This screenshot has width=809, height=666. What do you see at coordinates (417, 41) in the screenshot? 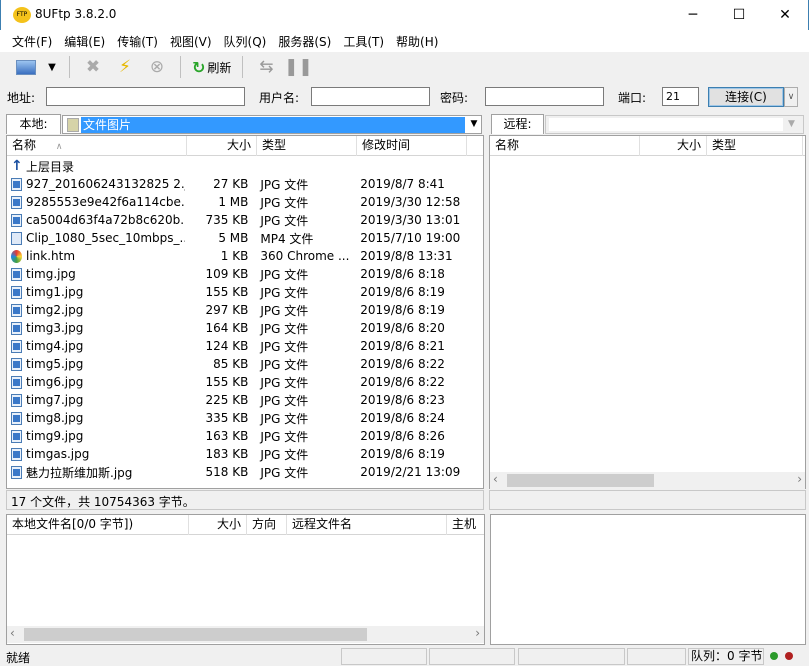
I see `menu-help: 帮助(H)` at bounding box center [417, 41].